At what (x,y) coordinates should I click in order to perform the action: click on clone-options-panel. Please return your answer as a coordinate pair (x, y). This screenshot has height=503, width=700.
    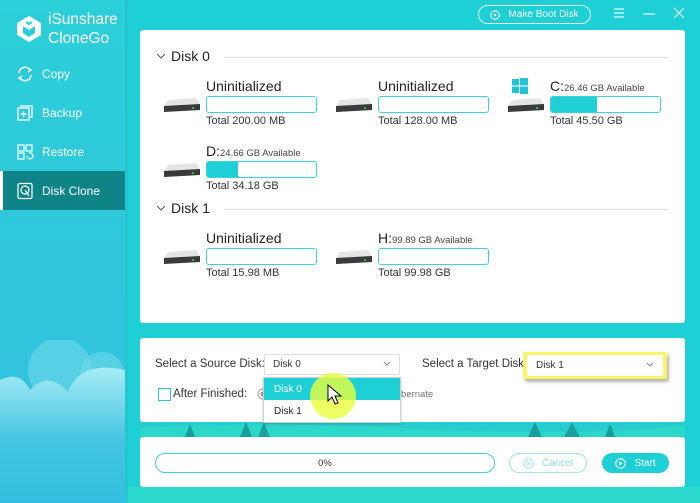
    Looking at the image, I should click on (412, 380).